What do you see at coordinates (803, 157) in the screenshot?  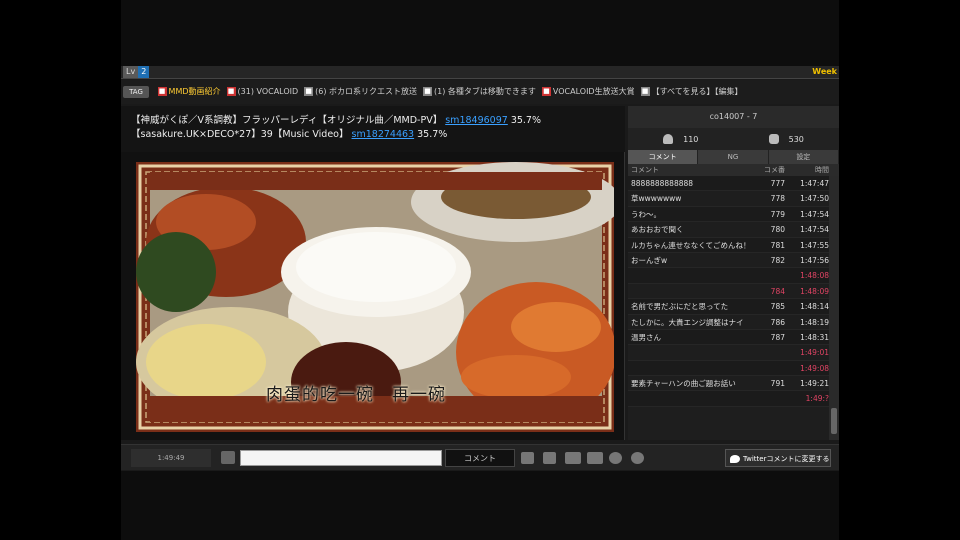 I see `tab-settings: 設定` at bounding box center [803, 157].